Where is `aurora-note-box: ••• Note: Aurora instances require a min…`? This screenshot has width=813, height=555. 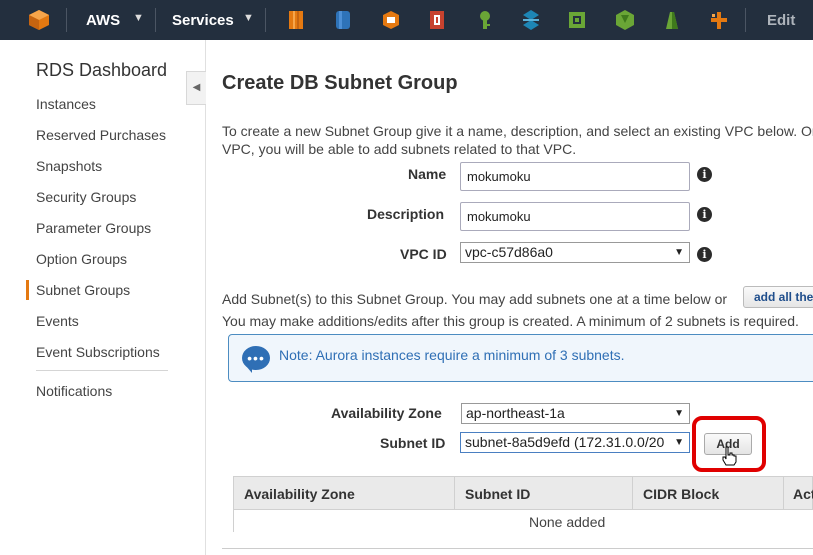
aurora-note-box: ••• Note: Aurora instances require a min… is located at coordinates (520, 358).